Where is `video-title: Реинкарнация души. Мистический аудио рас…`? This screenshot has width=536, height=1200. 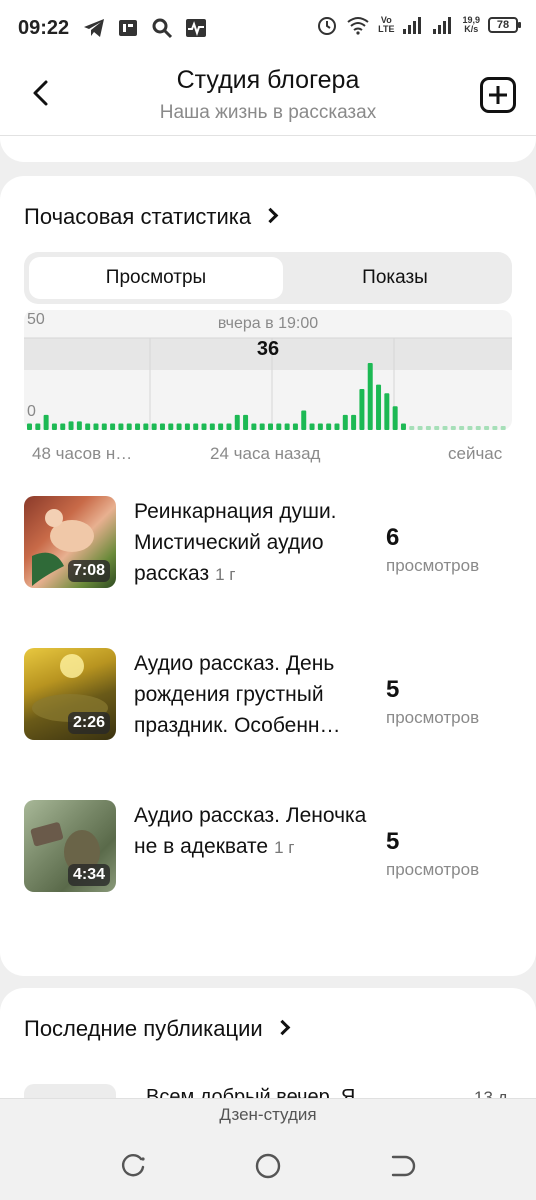 video-title: Реинкарнация души. Мистический аудио рас… is located at coordinates (235, 542).